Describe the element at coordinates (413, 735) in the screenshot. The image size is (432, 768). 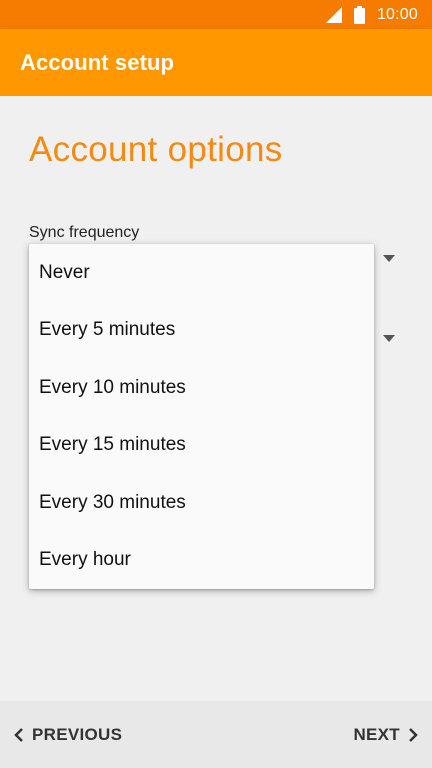
I see `chevron-right-icon` at that location.